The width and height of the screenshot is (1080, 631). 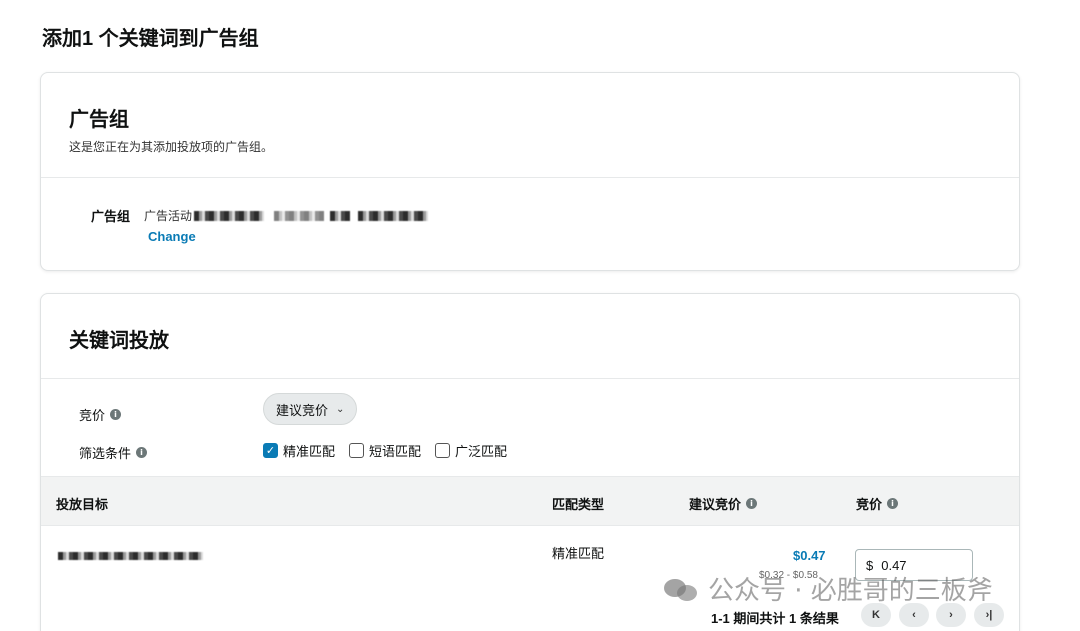 What do you see at coordinates (869, 504) in the screenshot?
I see `bid-header-label: 竞价` at bounding box center [869, 504].